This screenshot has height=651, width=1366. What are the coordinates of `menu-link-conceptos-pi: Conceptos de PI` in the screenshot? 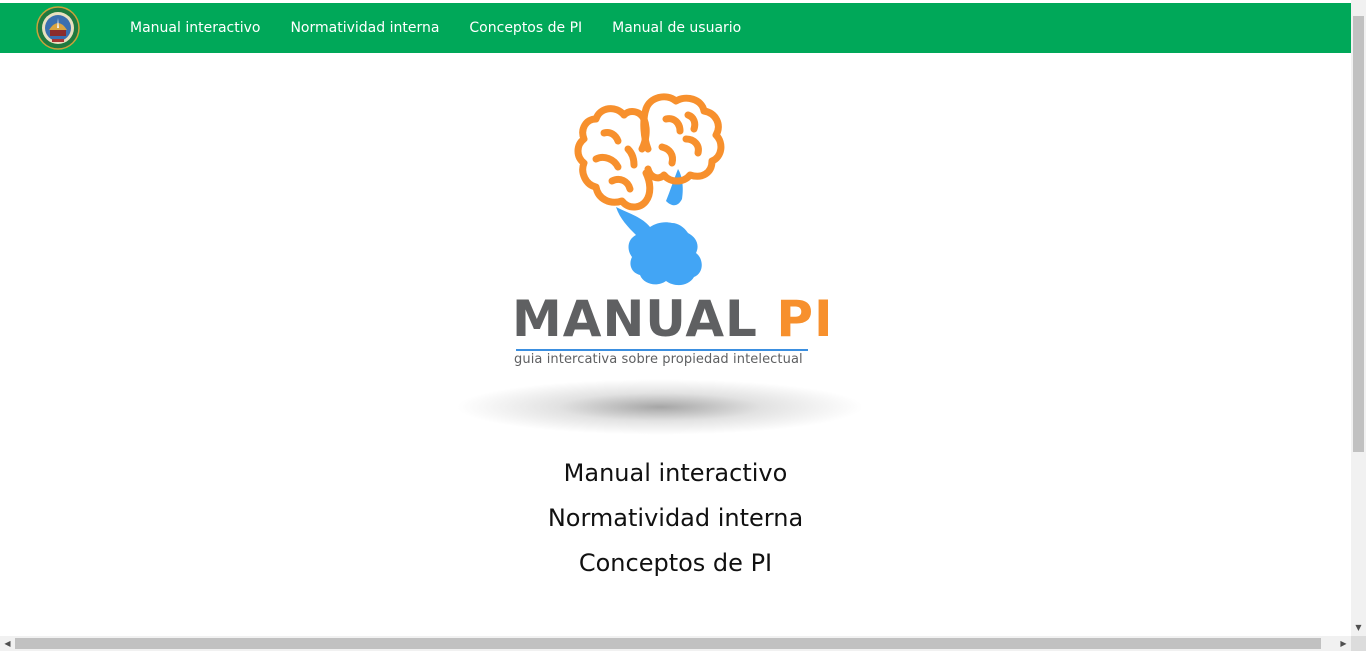 It's located at (675, 565).